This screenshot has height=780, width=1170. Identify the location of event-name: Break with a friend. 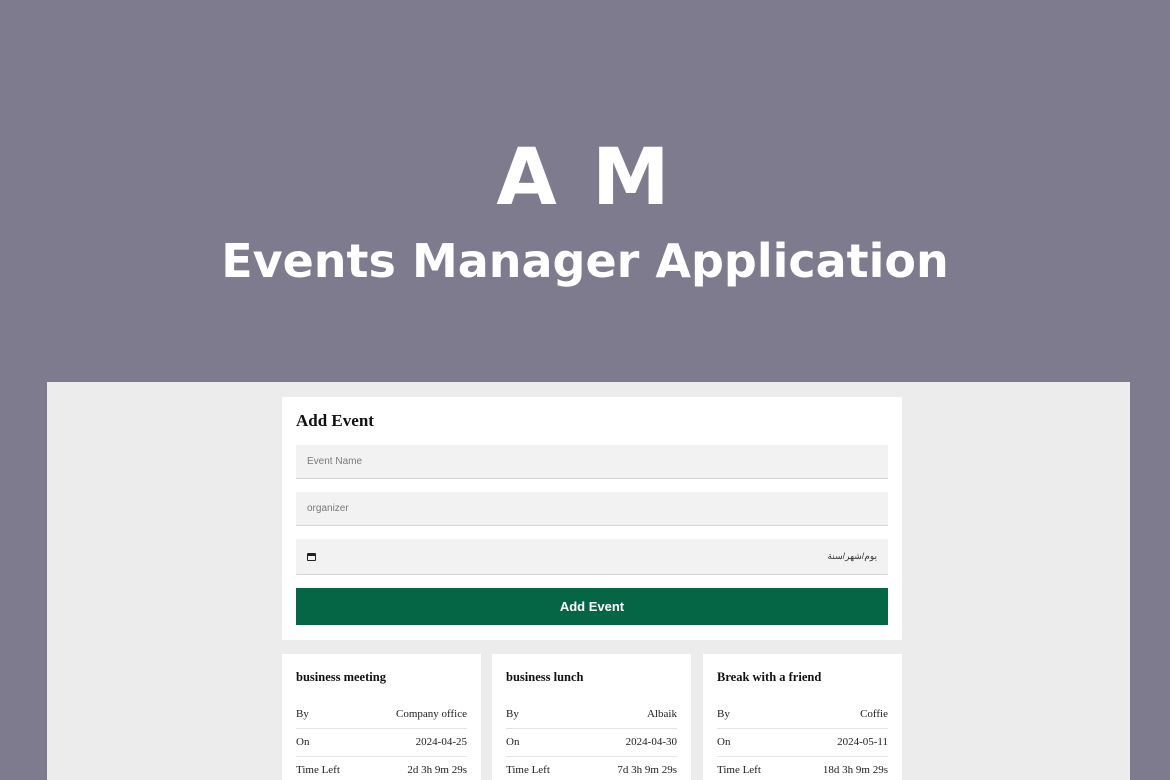
(769, 677).